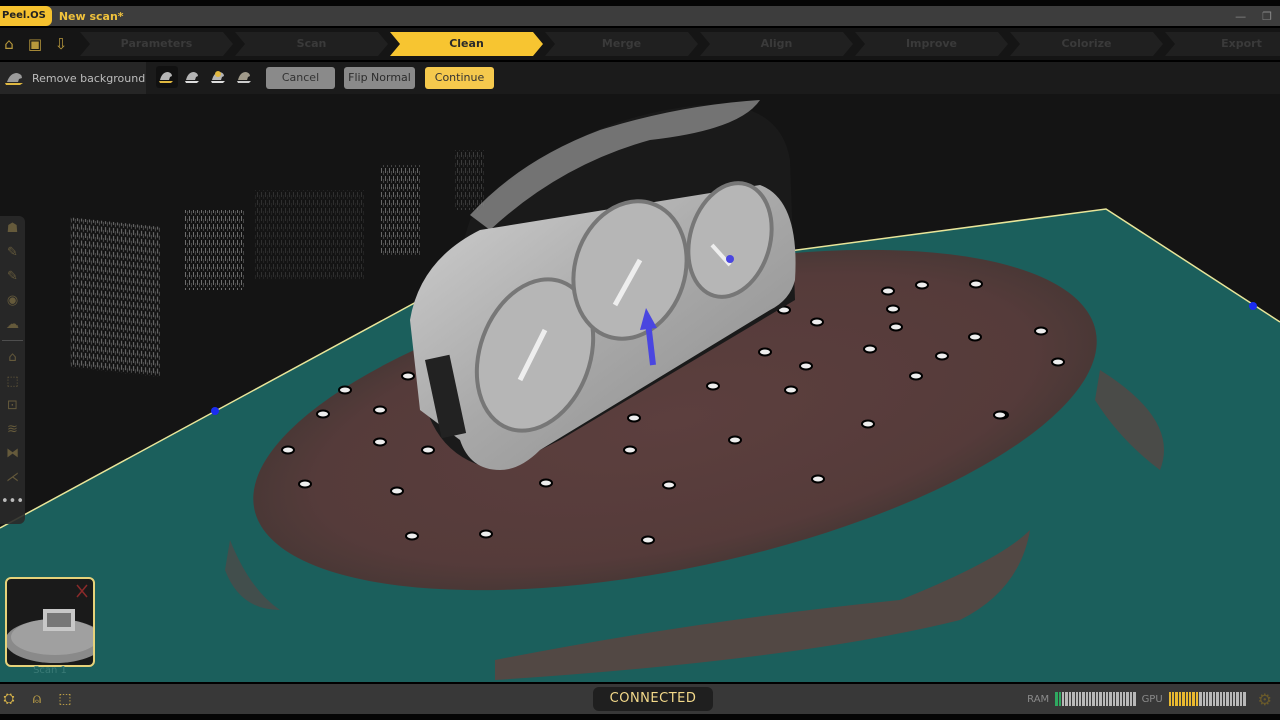 The image size is (1280, 720). What do you see at coordinates (12, 429) in the screenshot?
I see `tool-layers-icon: ≋` at bounding box center [12, 429].